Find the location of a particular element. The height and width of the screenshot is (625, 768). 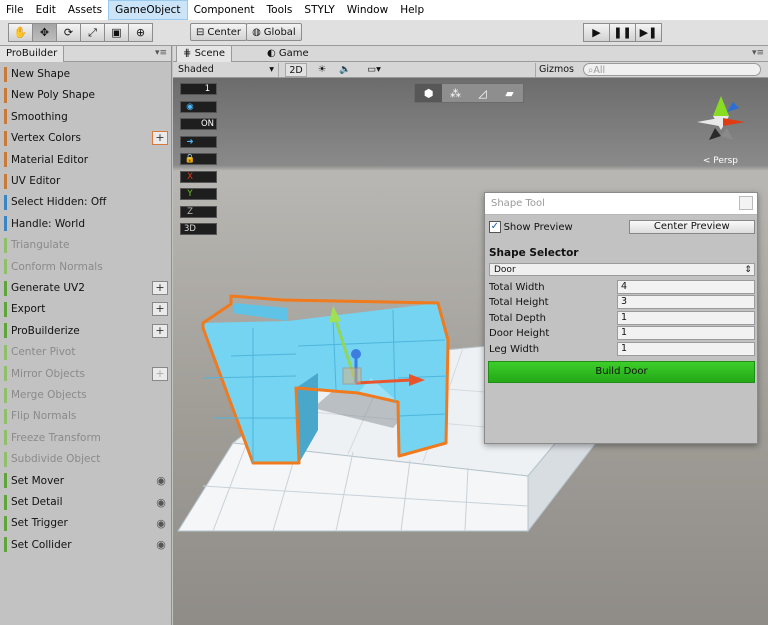

rect-tool-icon: ▣ is located at coordinates (116, 32).